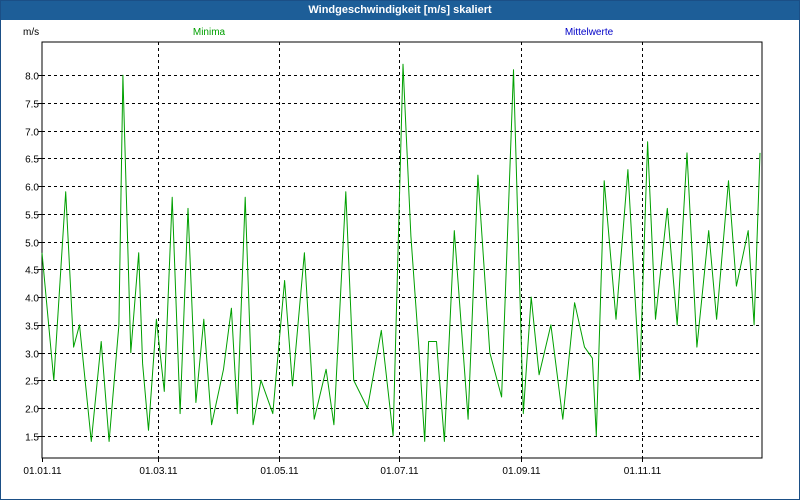  Describe the element at coordinates (589, 32) in the screenshot. I see `legend-label-mittelwerte: Mittelwerte` at that location.